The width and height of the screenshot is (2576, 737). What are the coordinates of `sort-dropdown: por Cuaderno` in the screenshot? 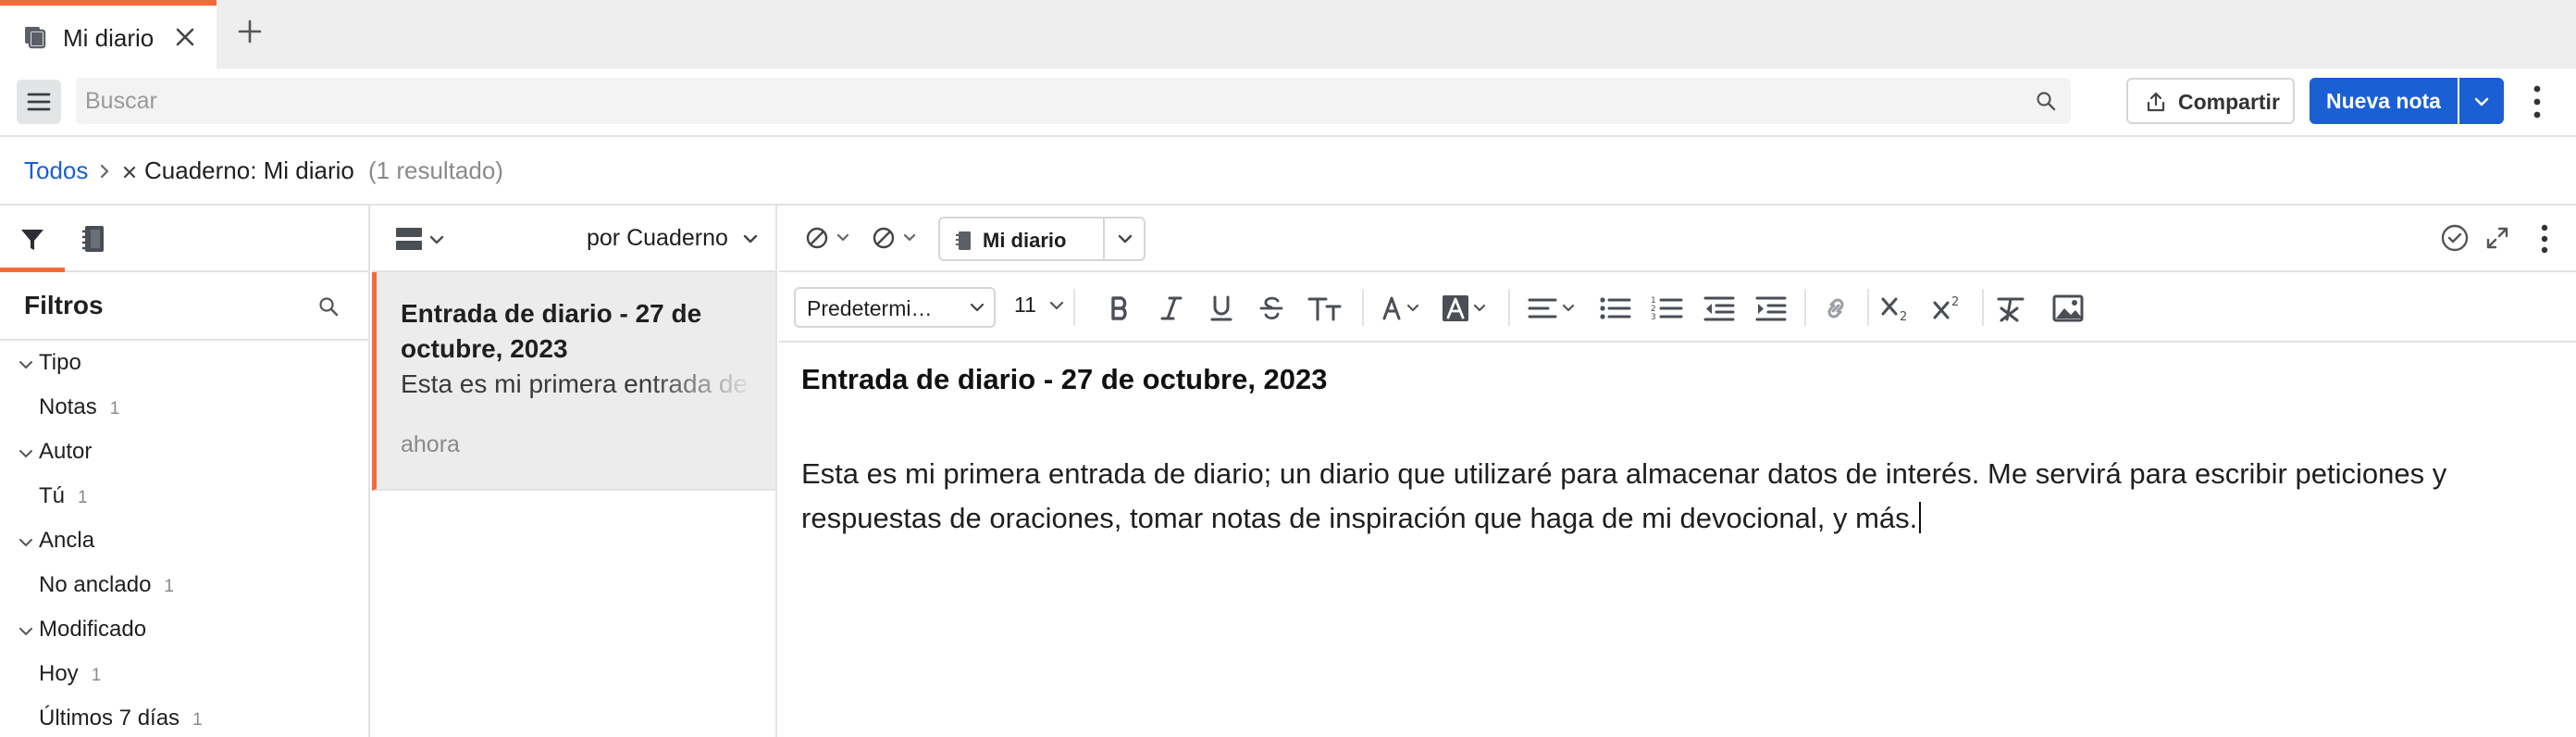 It's located at (657, 238).